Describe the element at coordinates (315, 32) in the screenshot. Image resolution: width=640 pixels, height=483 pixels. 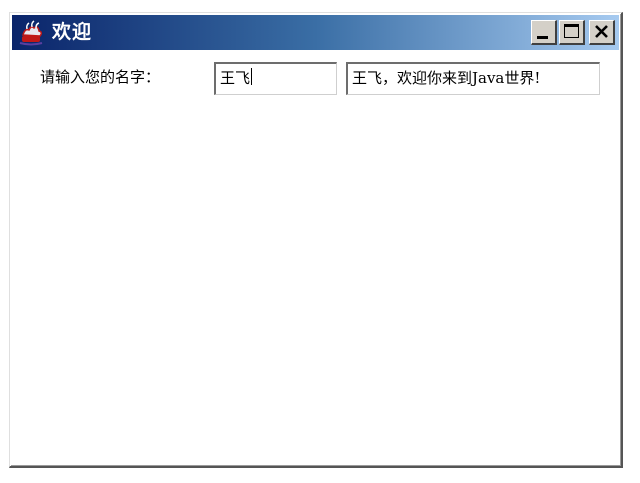
I see `title-bar: 欢迎` at that location.